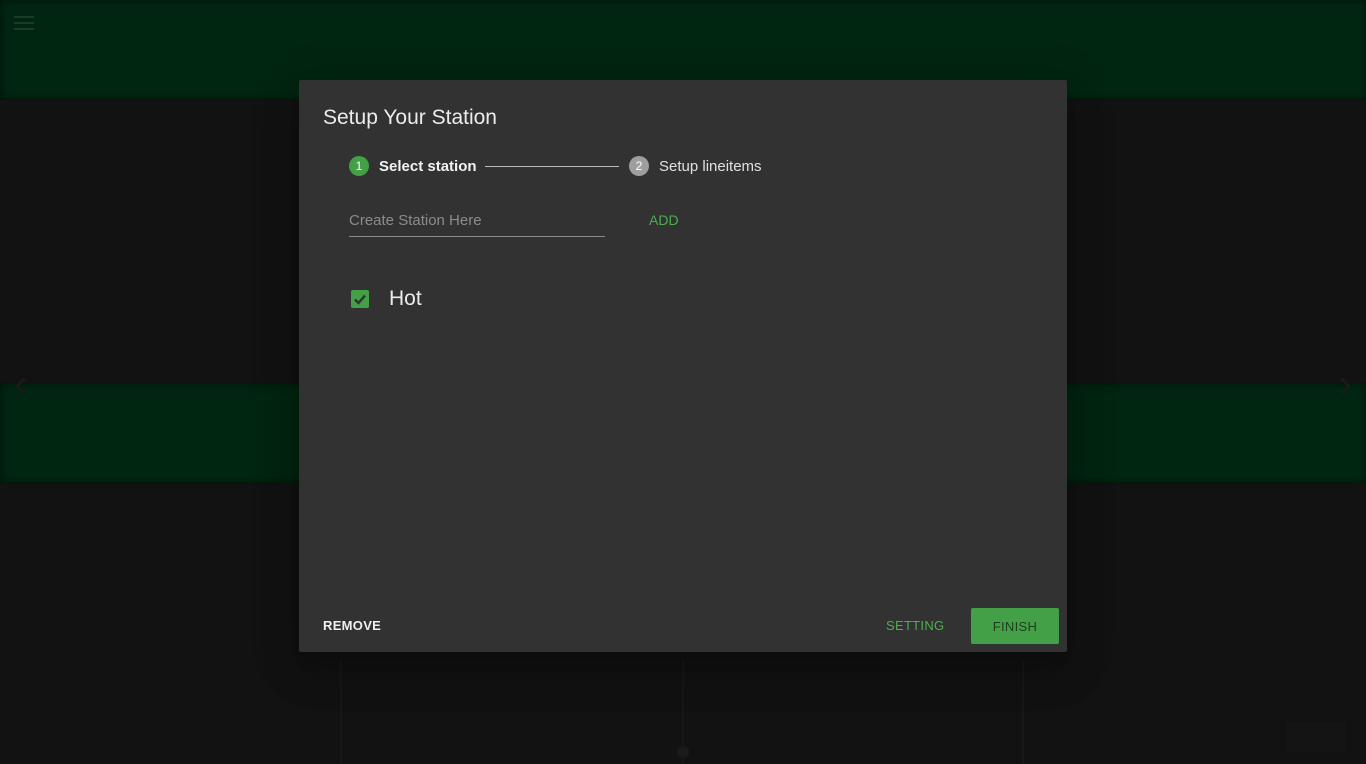 The width and height of the screenshot is (1366, 764). I want to click on station-label: Hot, so click(405, 298).